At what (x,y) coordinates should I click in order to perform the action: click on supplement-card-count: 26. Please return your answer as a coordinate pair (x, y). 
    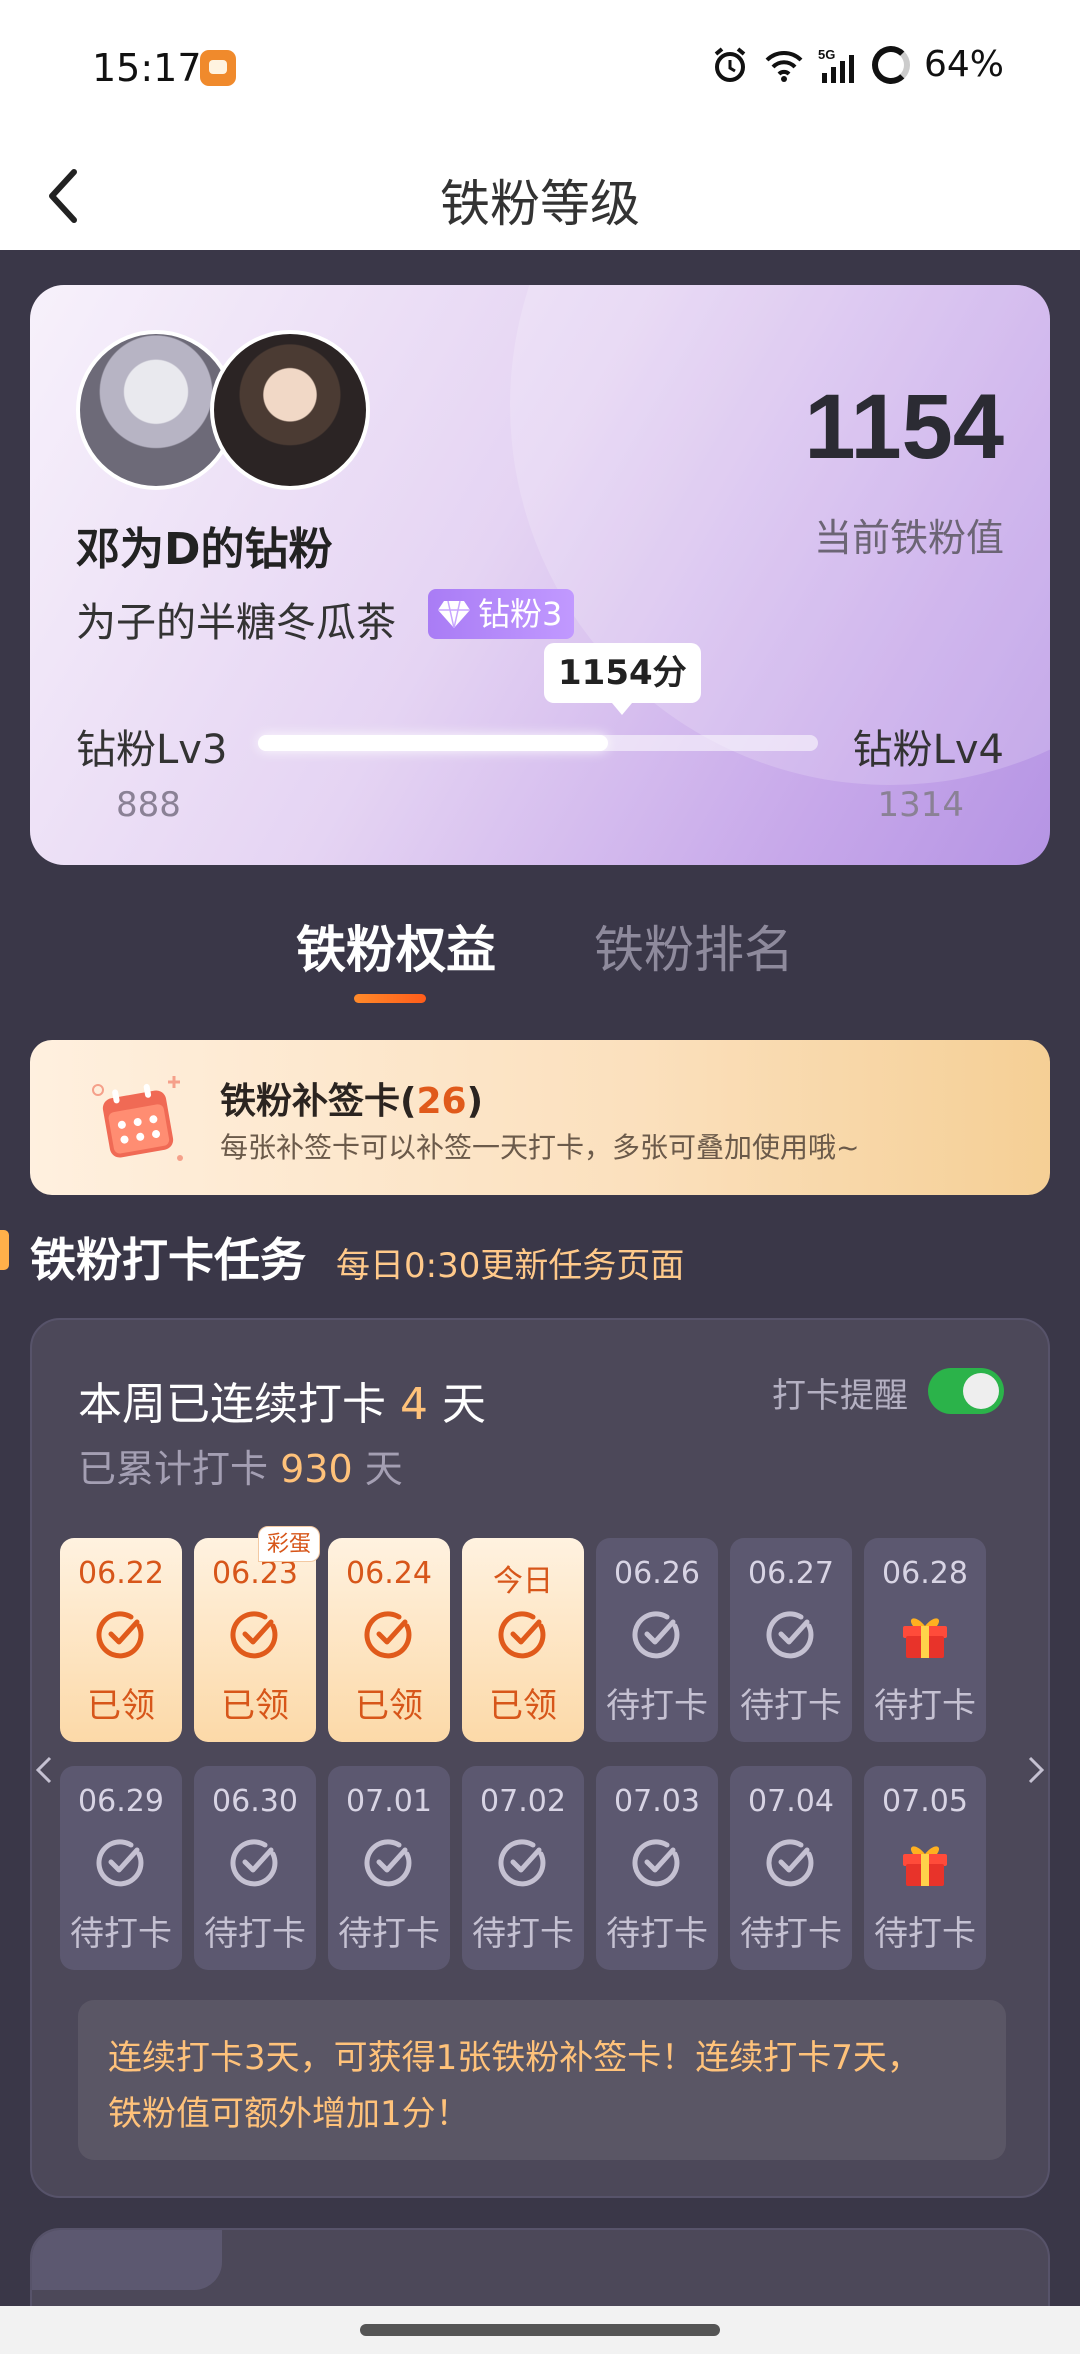
    Looking at the image, I should click on (441, 1101).